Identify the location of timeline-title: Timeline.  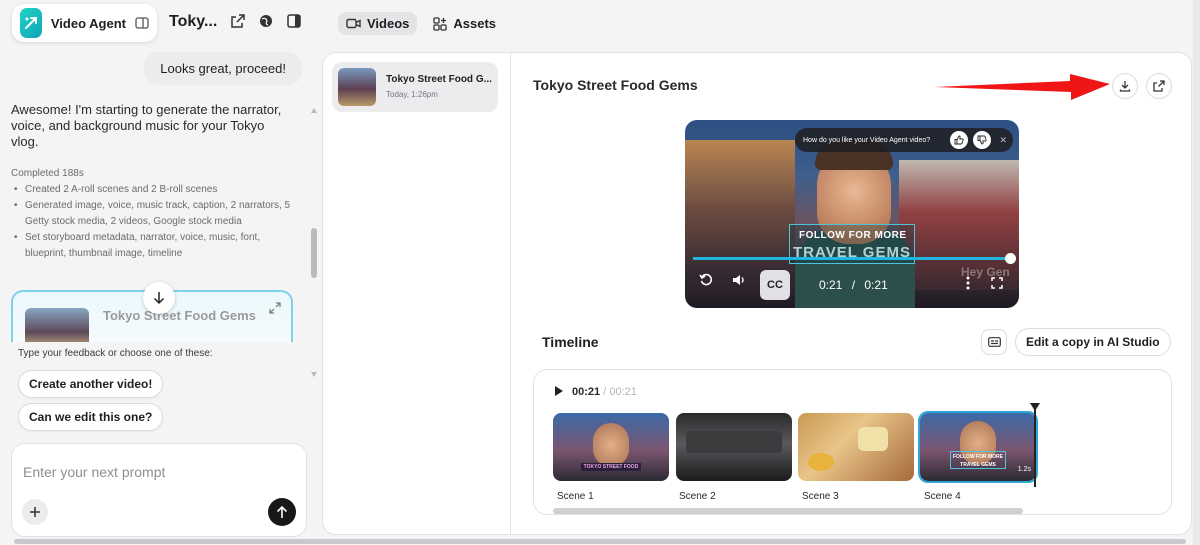
(570, 342).